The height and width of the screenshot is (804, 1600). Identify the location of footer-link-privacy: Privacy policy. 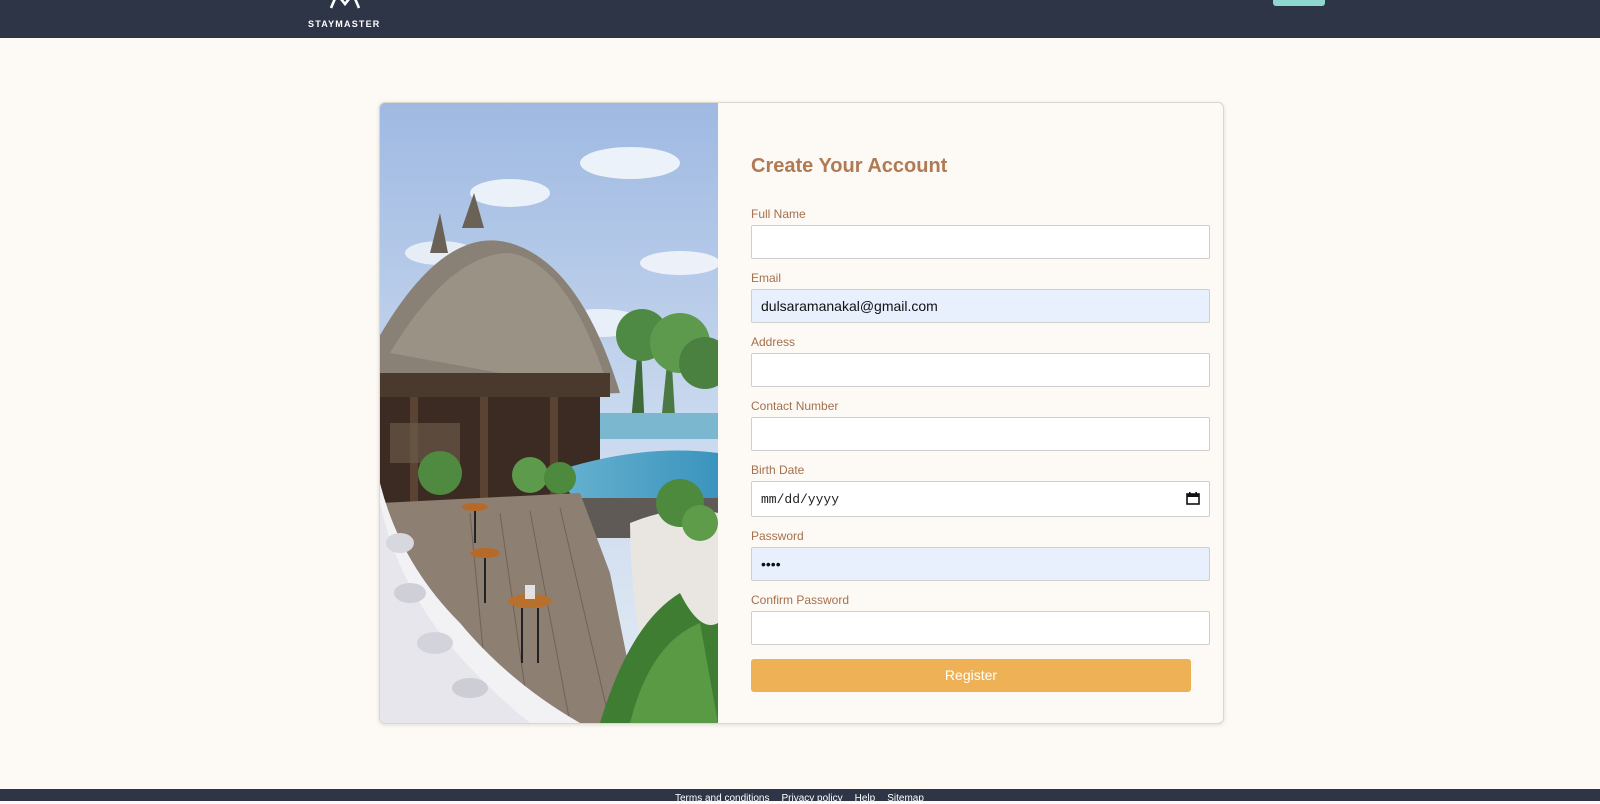
(812, 798).